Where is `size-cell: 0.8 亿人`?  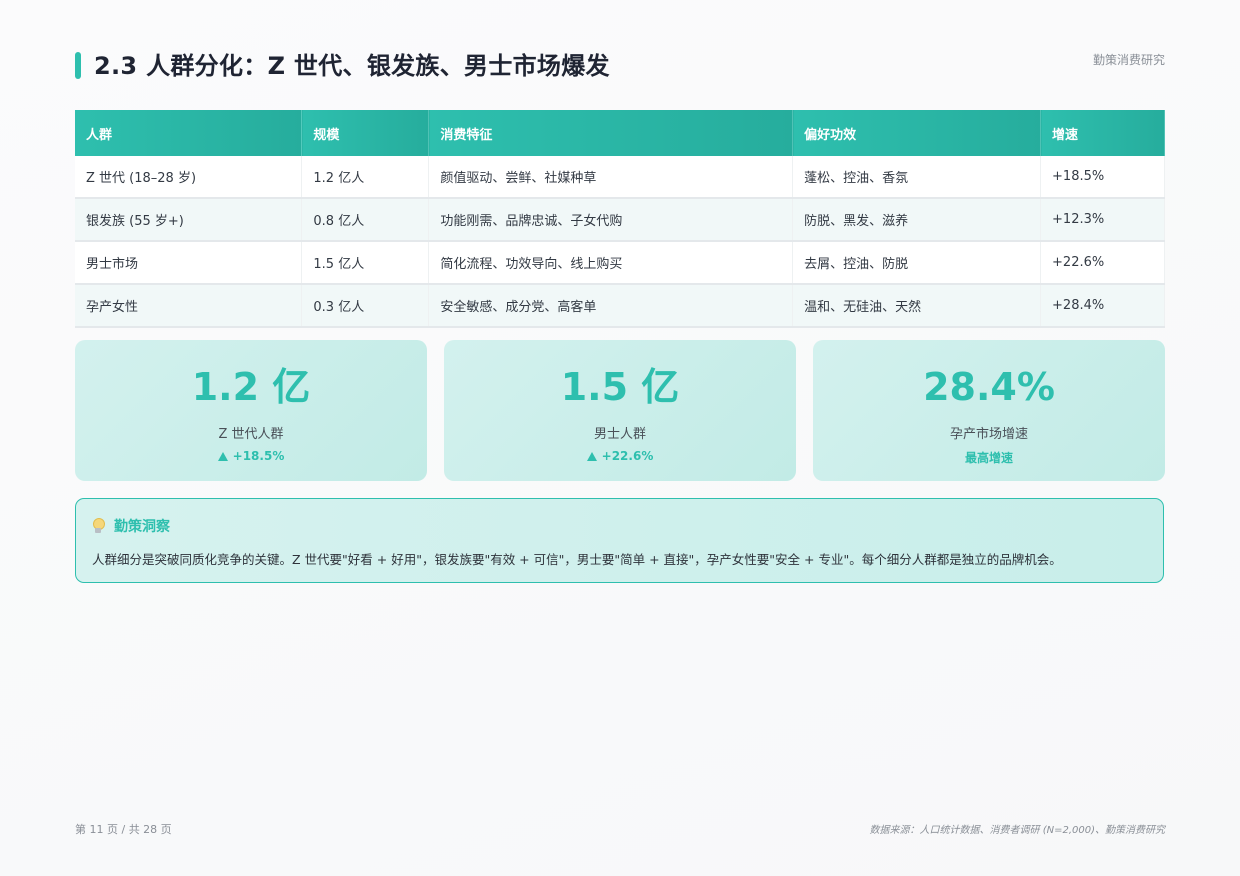 size-cell: 0.8 亿人 is located at coordinates (365, 220).